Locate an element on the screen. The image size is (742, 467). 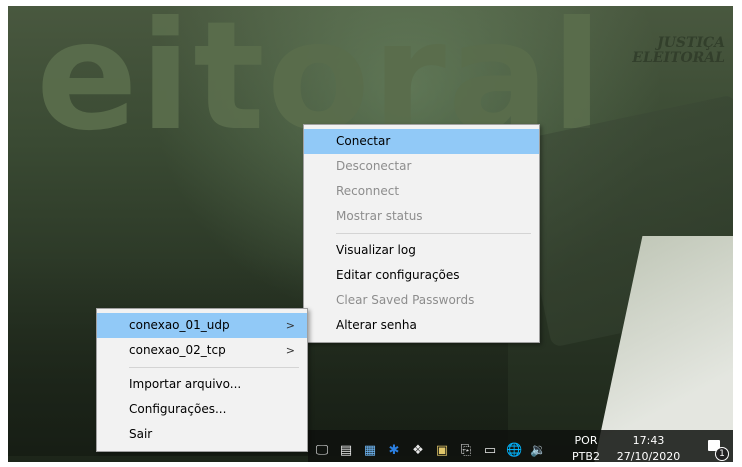
usb-icon: ⎘ is located at coordinates (466, 451).